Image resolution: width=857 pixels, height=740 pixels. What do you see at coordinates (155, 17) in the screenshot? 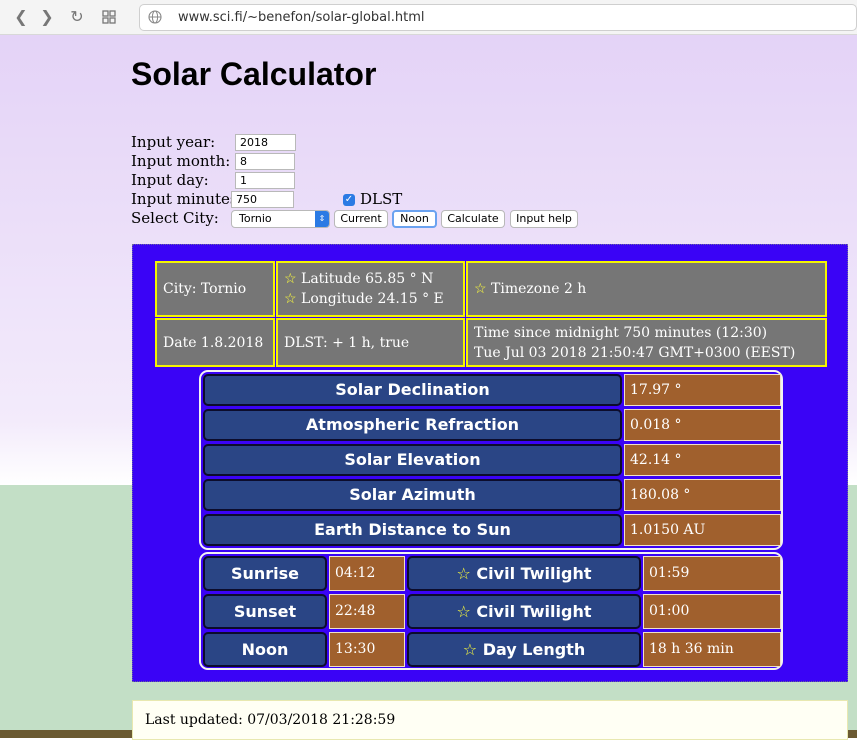
I see `globe-icon` at bounding box center [155, 17].